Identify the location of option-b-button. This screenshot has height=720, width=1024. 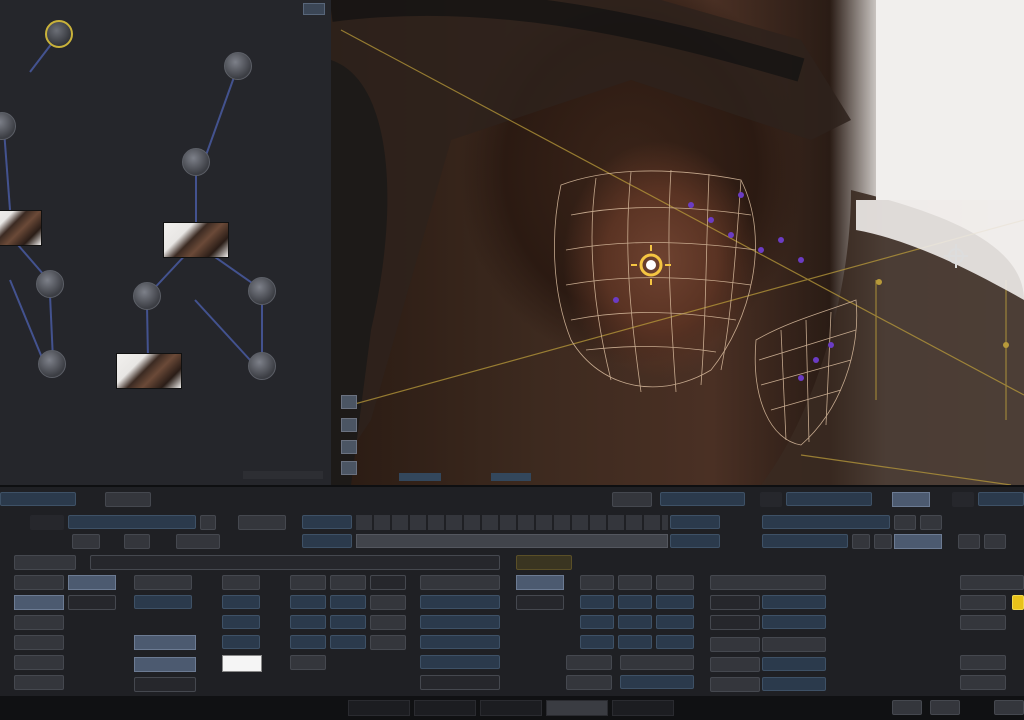
(39, 642).